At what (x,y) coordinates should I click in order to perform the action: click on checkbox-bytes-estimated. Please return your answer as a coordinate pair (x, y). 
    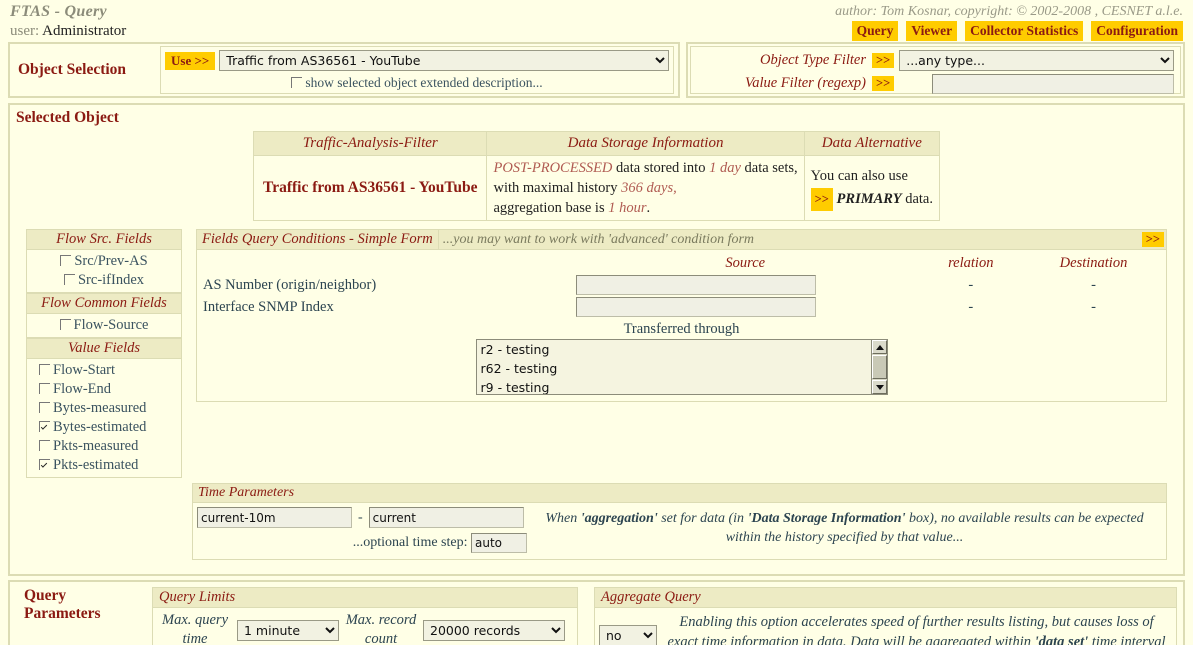
    Looking at the image, I should click on (44, 426).